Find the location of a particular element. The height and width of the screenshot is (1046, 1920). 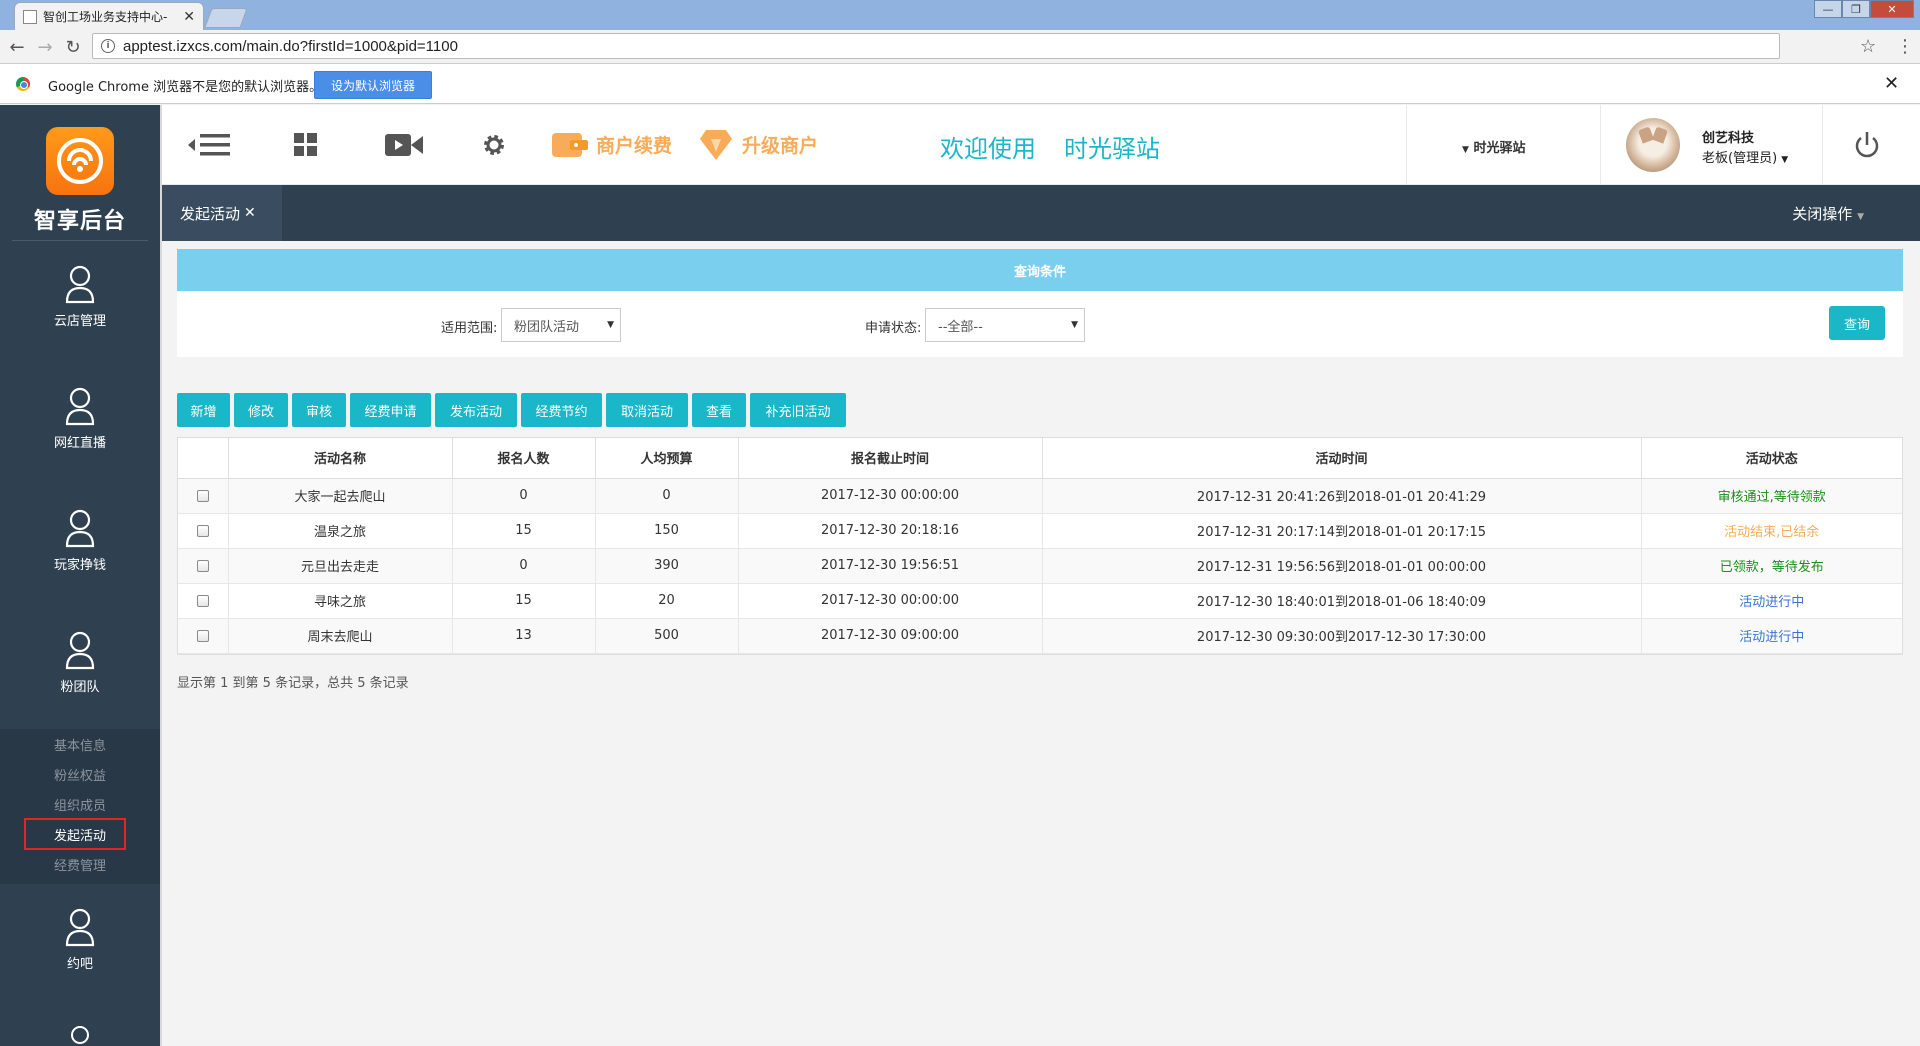

action-toolbar: 新增 修改 审核 经费申请 发布活动 经费节约 取消活动 查看 补充旧活动 is located at coordinates (513, 410).